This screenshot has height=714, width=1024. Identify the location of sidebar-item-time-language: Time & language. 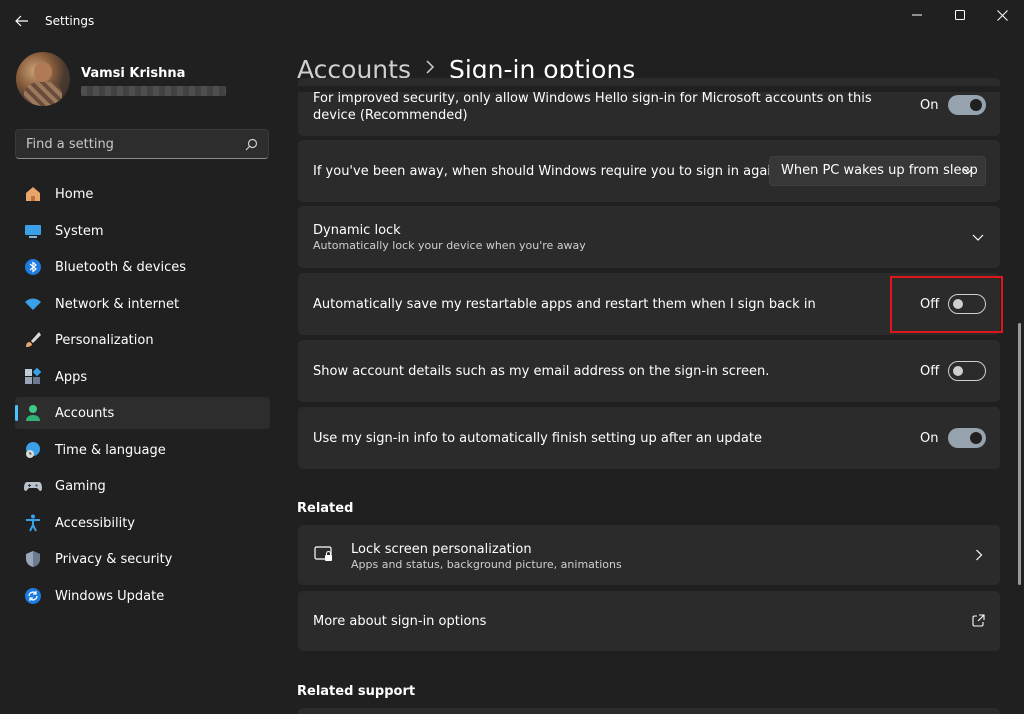
(142, 450).